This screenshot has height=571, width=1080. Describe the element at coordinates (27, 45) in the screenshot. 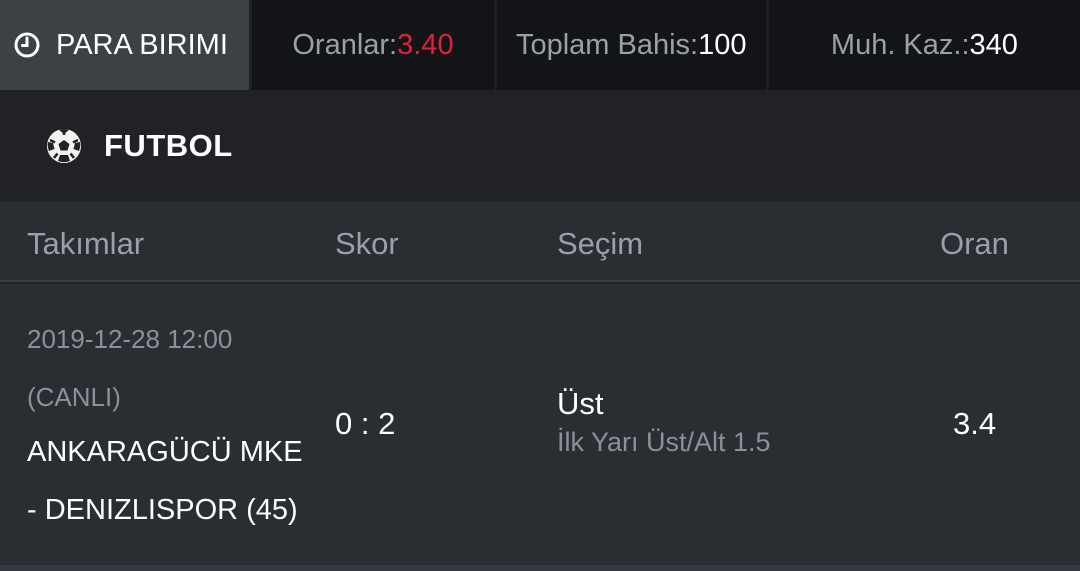

I see `clock-icon` at that location.